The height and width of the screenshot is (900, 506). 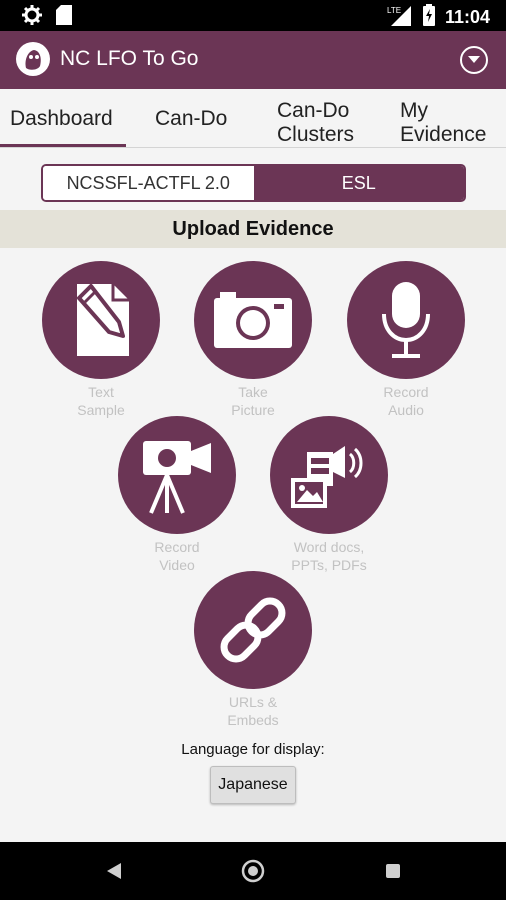 I want to click on upload-record-audio-button: Record Audio, so click(x=406, y=340).